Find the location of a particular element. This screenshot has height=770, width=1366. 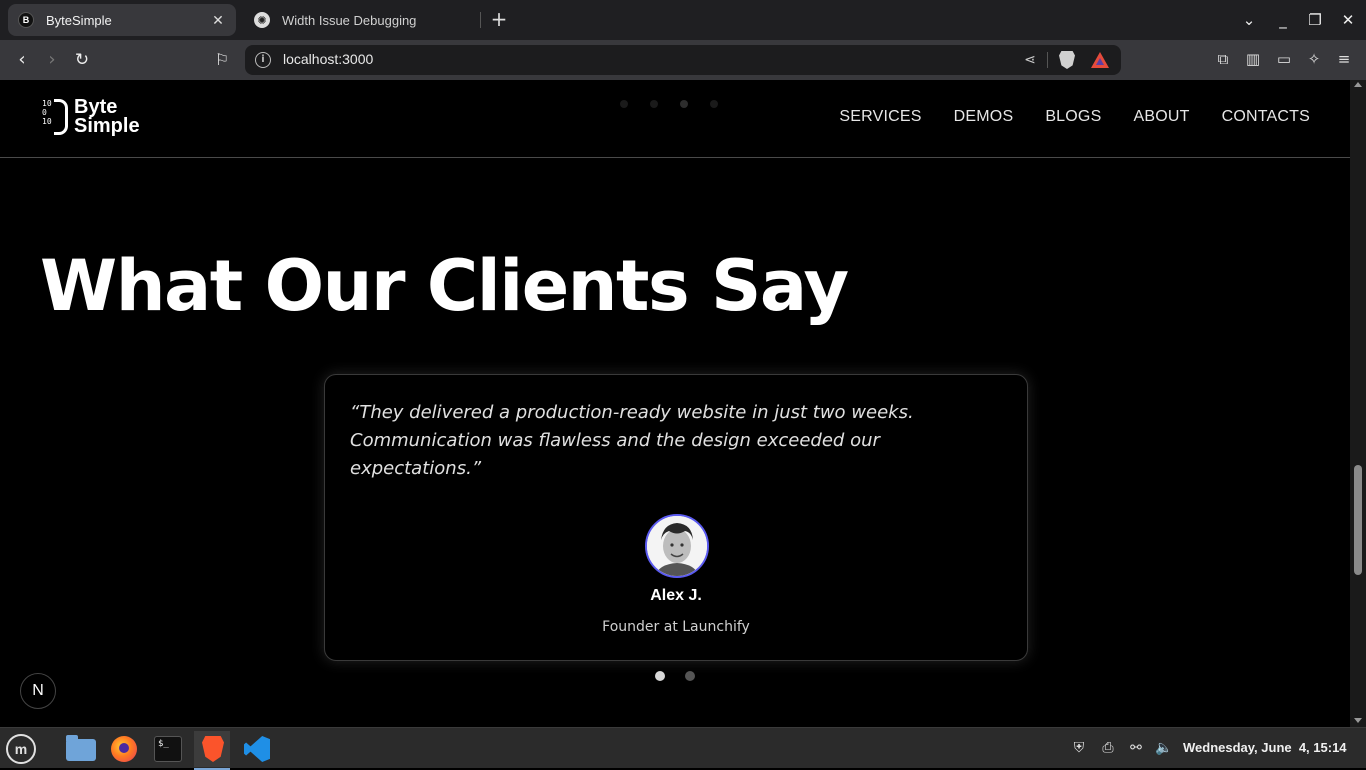

tab-width-issue-debugging: ✺ Width Issue Debugging is located at coordinates (360, 20).